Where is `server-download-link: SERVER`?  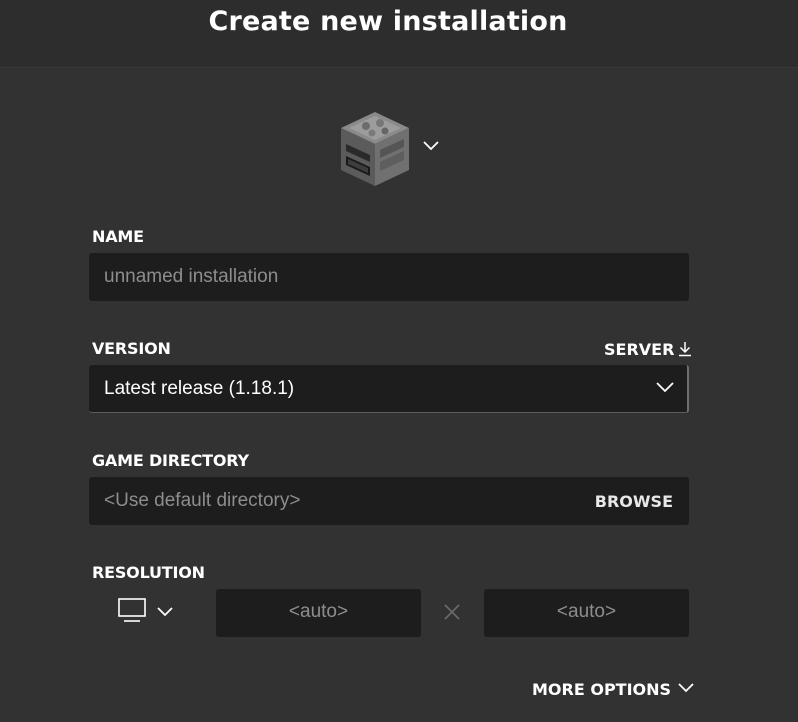
server-download-link: SERVER is located at coordinates (648, 349).